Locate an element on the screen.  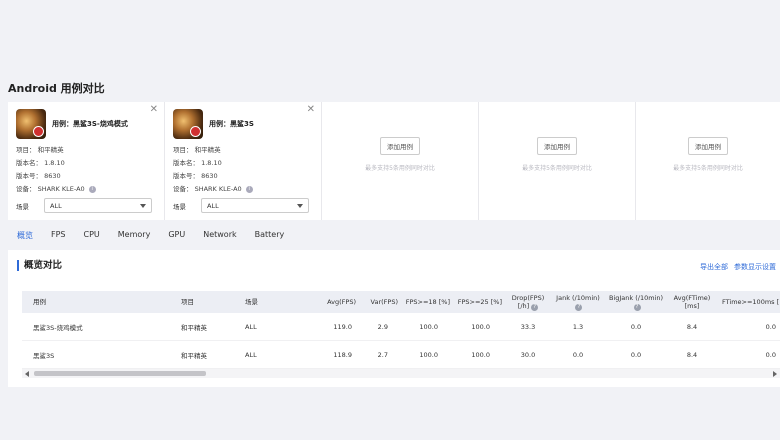
cell-var-fps: 2.7 is located at coordinates (382, 354).